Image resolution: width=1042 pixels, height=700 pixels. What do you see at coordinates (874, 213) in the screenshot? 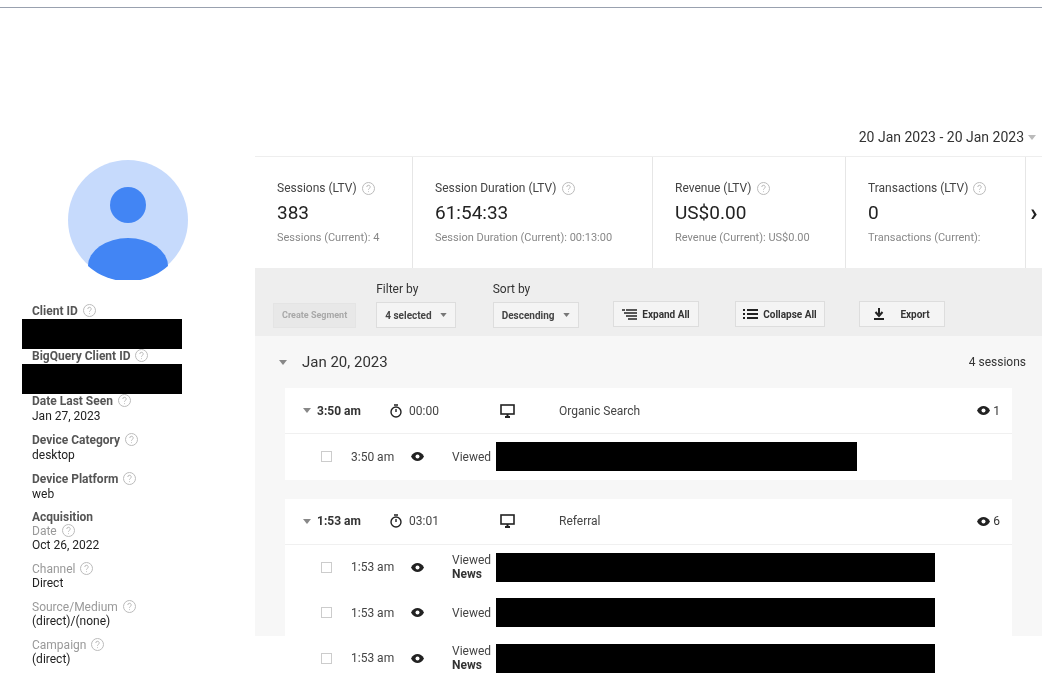
I see `metric-value: 0` at bounding box center [874, 213].